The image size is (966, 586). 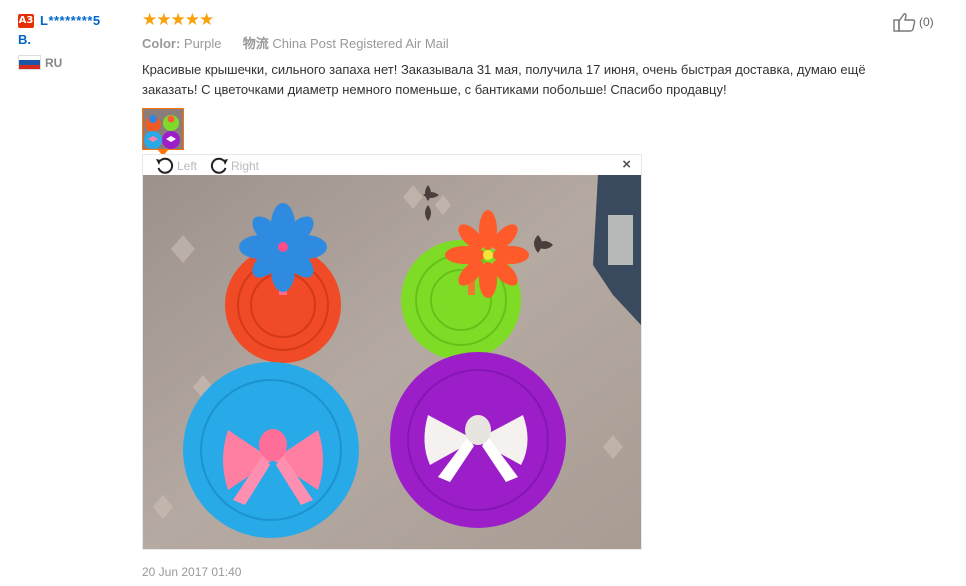 What do you see at coordinates (360, 43) in the screenshot?
I see `shipping-value: China Post Registered Air Mail` at bounding box center [360, 43].